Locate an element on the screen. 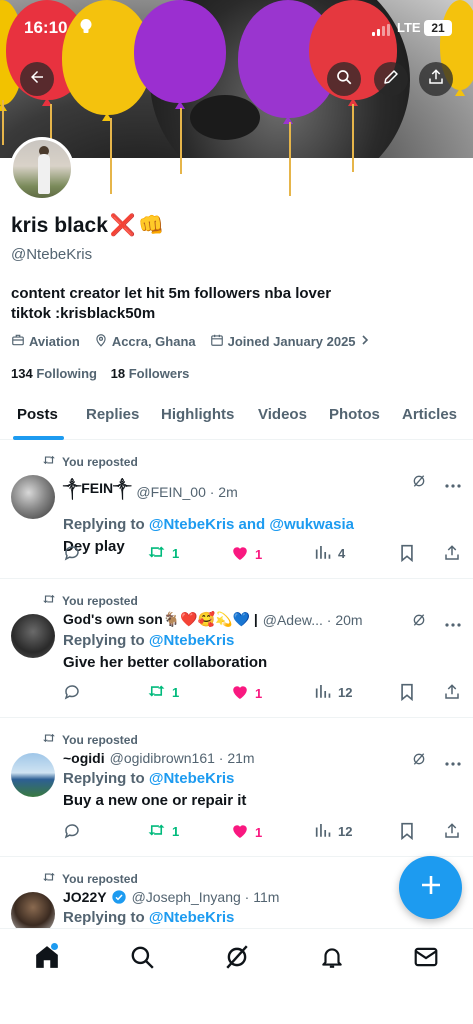 The width and height of the screenshot is (473, 1024). category-label: Aviation is located at coordinates (54, 341).